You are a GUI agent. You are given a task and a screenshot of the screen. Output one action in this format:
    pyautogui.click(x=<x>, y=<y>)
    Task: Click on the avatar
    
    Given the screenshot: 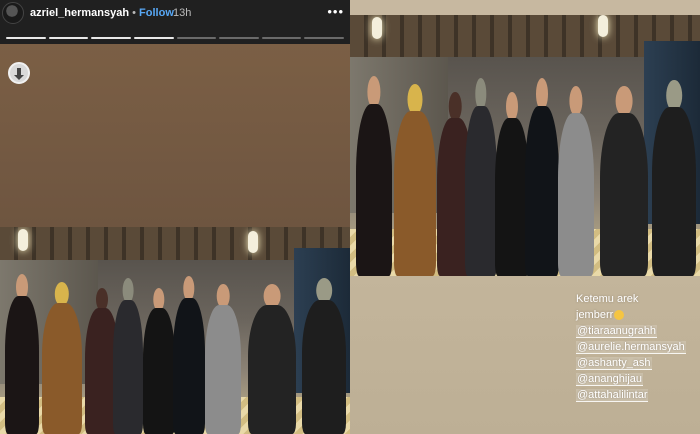 What is the action you would take?
    pyautogui.click(x=13, y=13)
    